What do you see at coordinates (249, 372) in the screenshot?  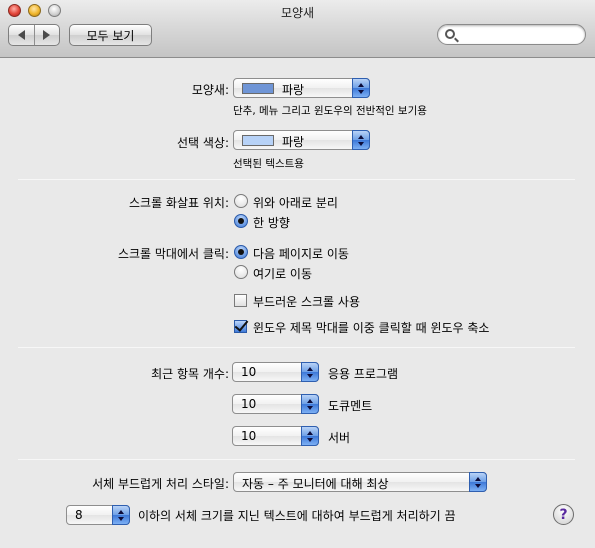 I see `recent-applications-value: 10` at bounding box center [249, 372].